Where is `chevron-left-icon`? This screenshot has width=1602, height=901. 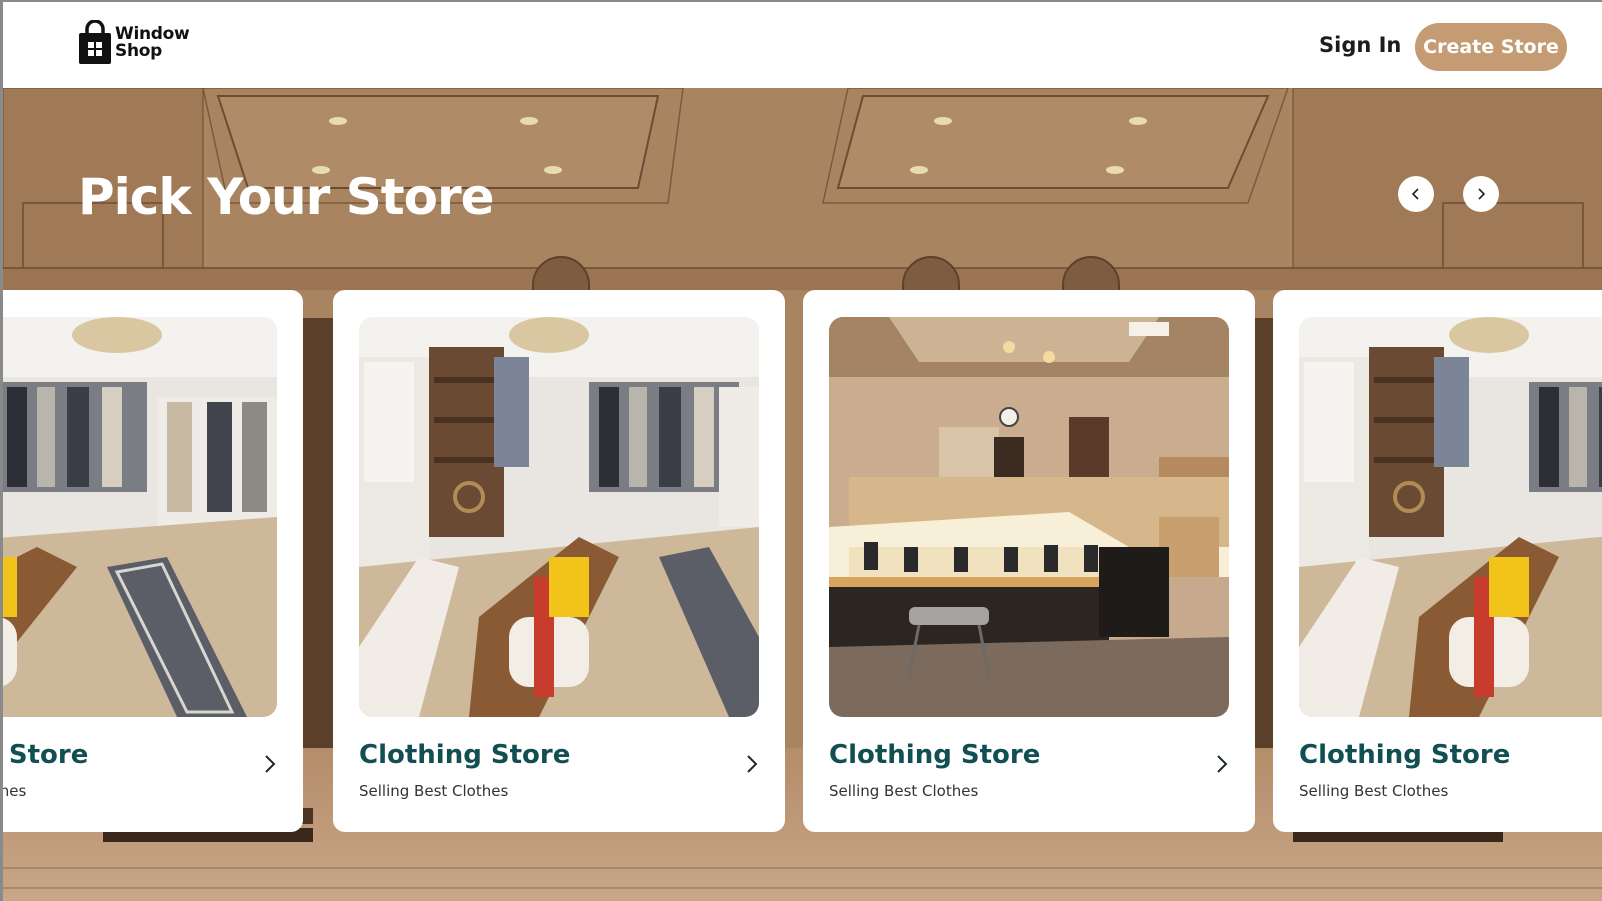 chevron-left-icon is located at coordinates (1415, 194).